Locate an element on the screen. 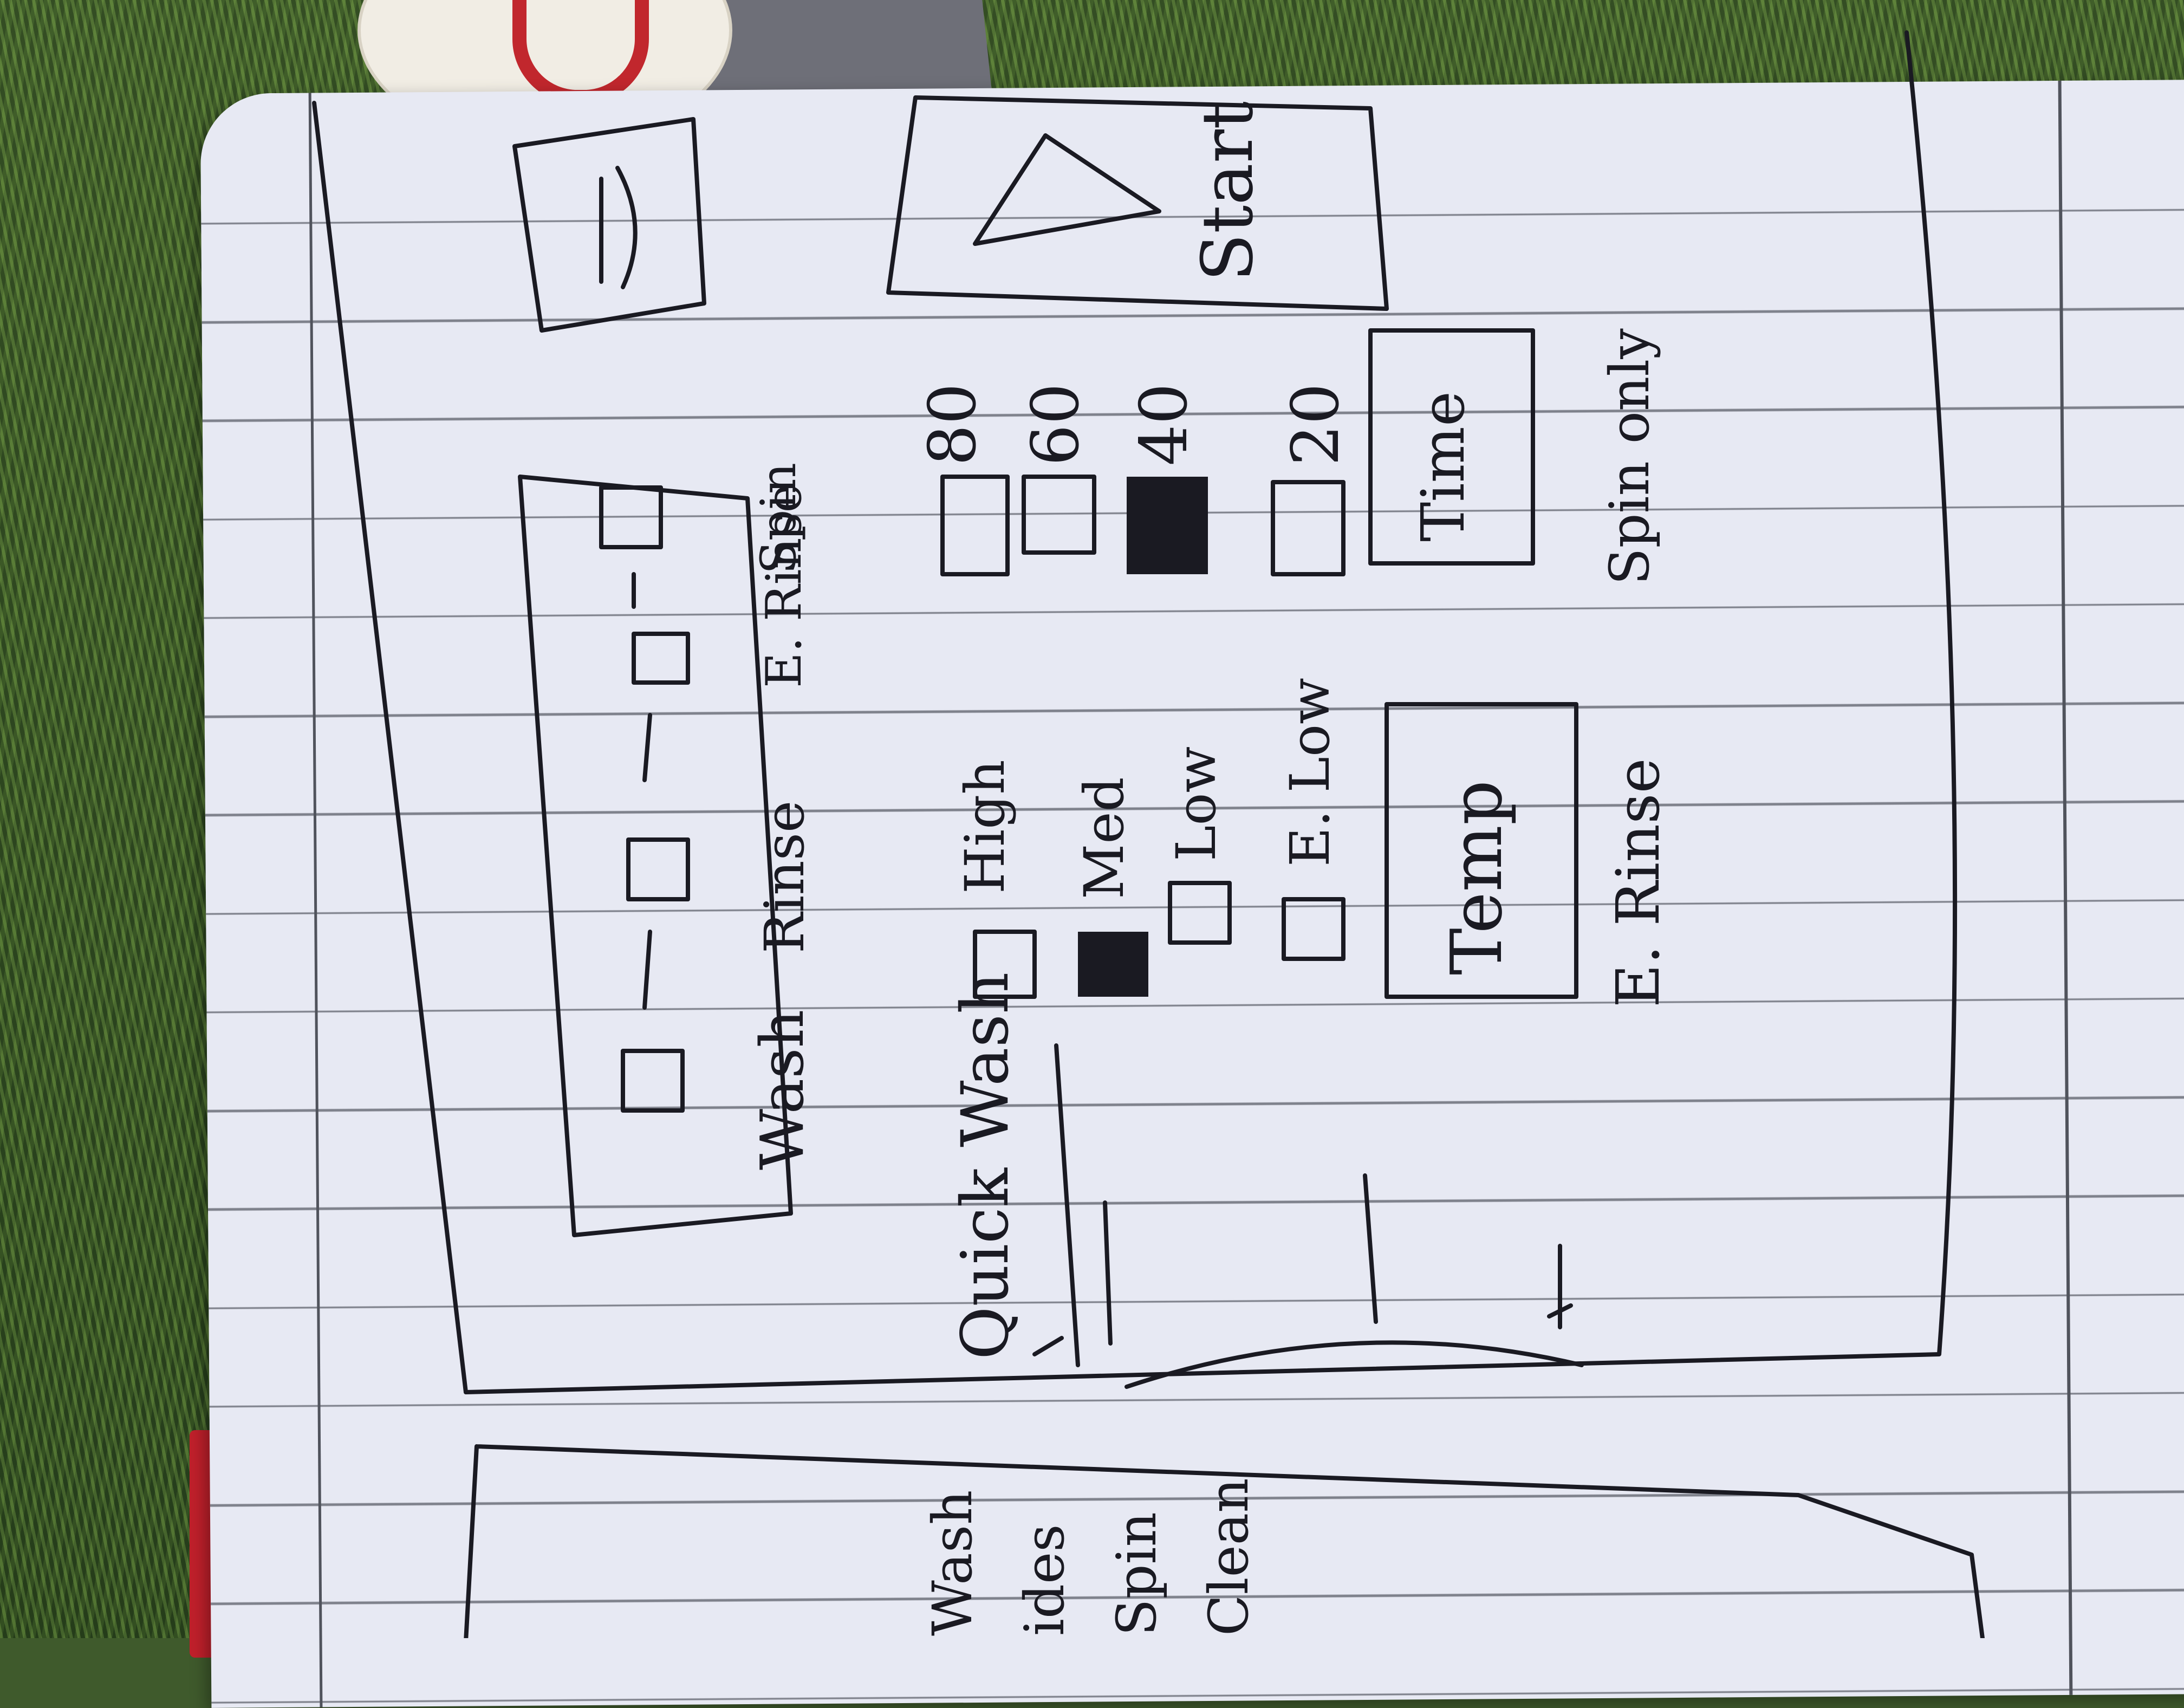  power-icon is located at coordinates (618, 228).